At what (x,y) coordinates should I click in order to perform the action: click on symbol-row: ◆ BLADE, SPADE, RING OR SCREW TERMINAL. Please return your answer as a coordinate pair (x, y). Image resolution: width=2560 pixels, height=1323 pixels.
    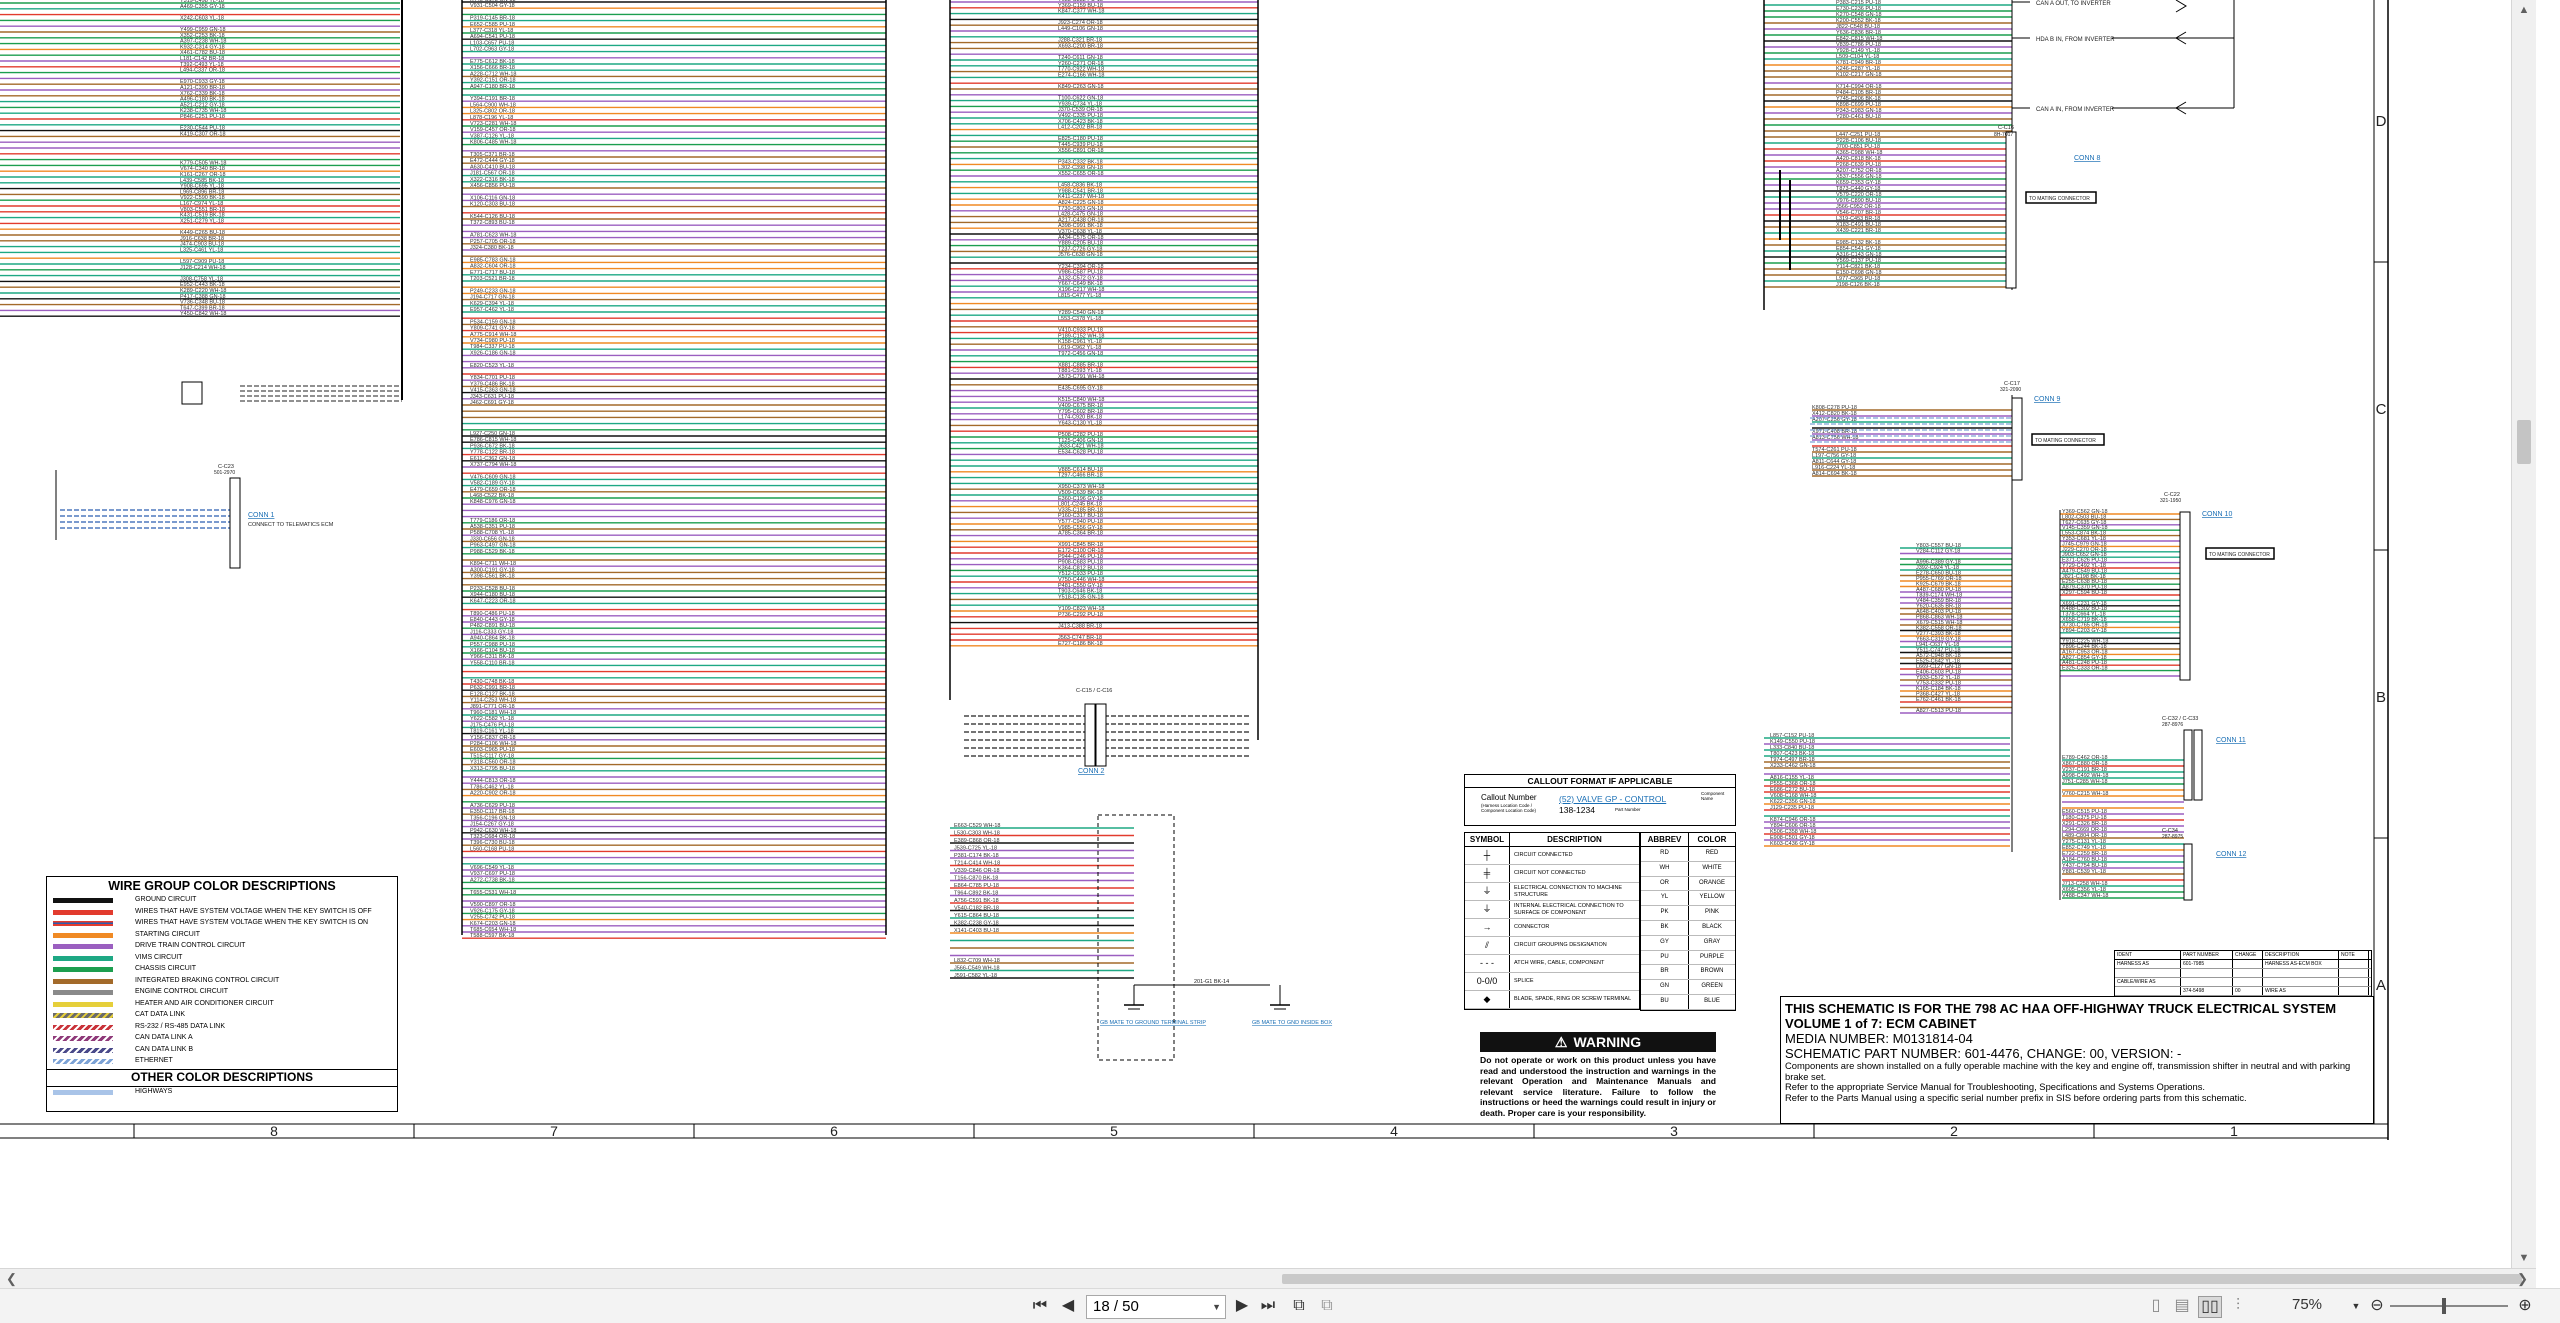
    Looking at the image, I should click on (1552, 1000).